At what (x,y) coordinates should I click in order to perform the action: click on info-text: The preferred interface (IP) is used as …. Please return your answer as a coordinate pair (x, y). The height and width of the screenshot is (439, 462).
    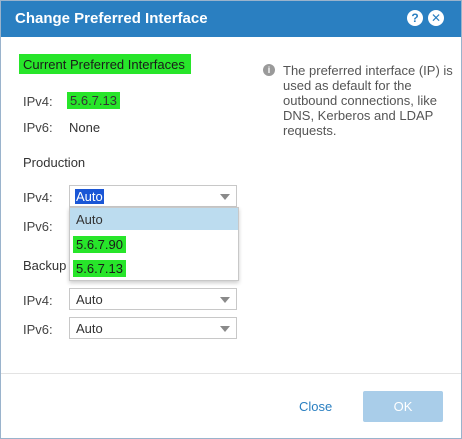
    Looking at the image, I should click on (368, 100).